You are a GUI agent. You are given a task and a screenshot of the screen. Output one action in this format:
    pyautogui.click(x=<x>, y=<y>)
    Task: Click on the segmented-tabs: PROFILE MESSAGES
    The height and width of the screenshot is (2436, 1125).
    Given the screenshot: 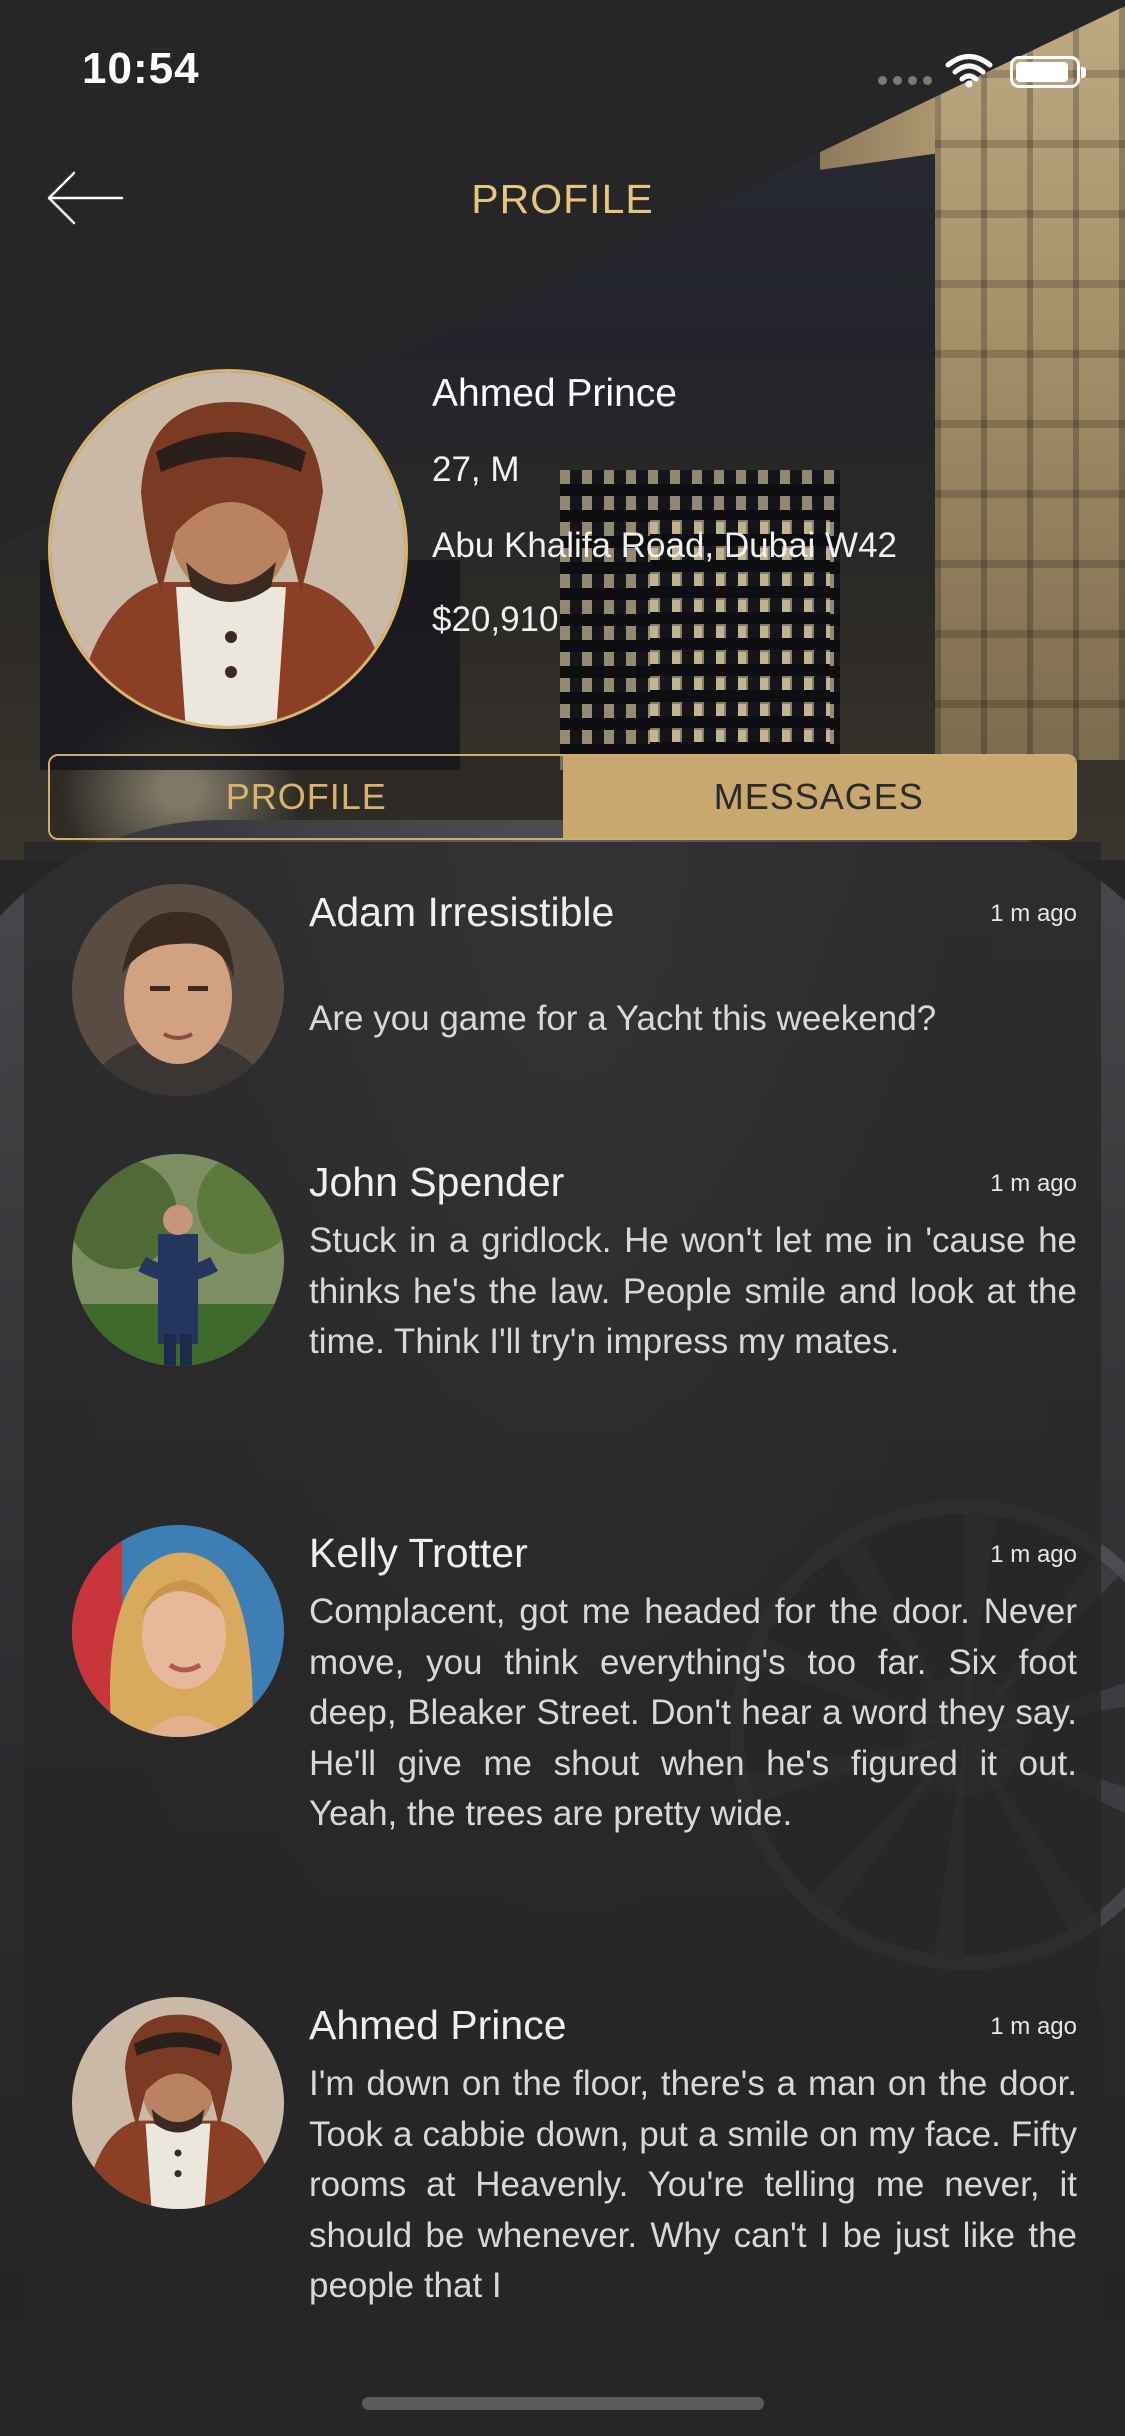 What is the action you would take?
    pyautogui.click(x=562, y=797)
    